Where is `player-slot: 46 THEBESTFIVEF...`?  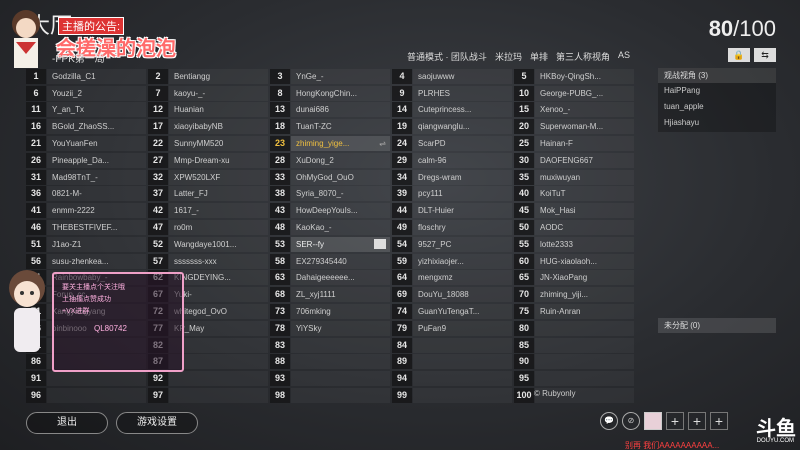
player-slot: 46 THEBESTFIVEF... is located at coordinates (86, 227).